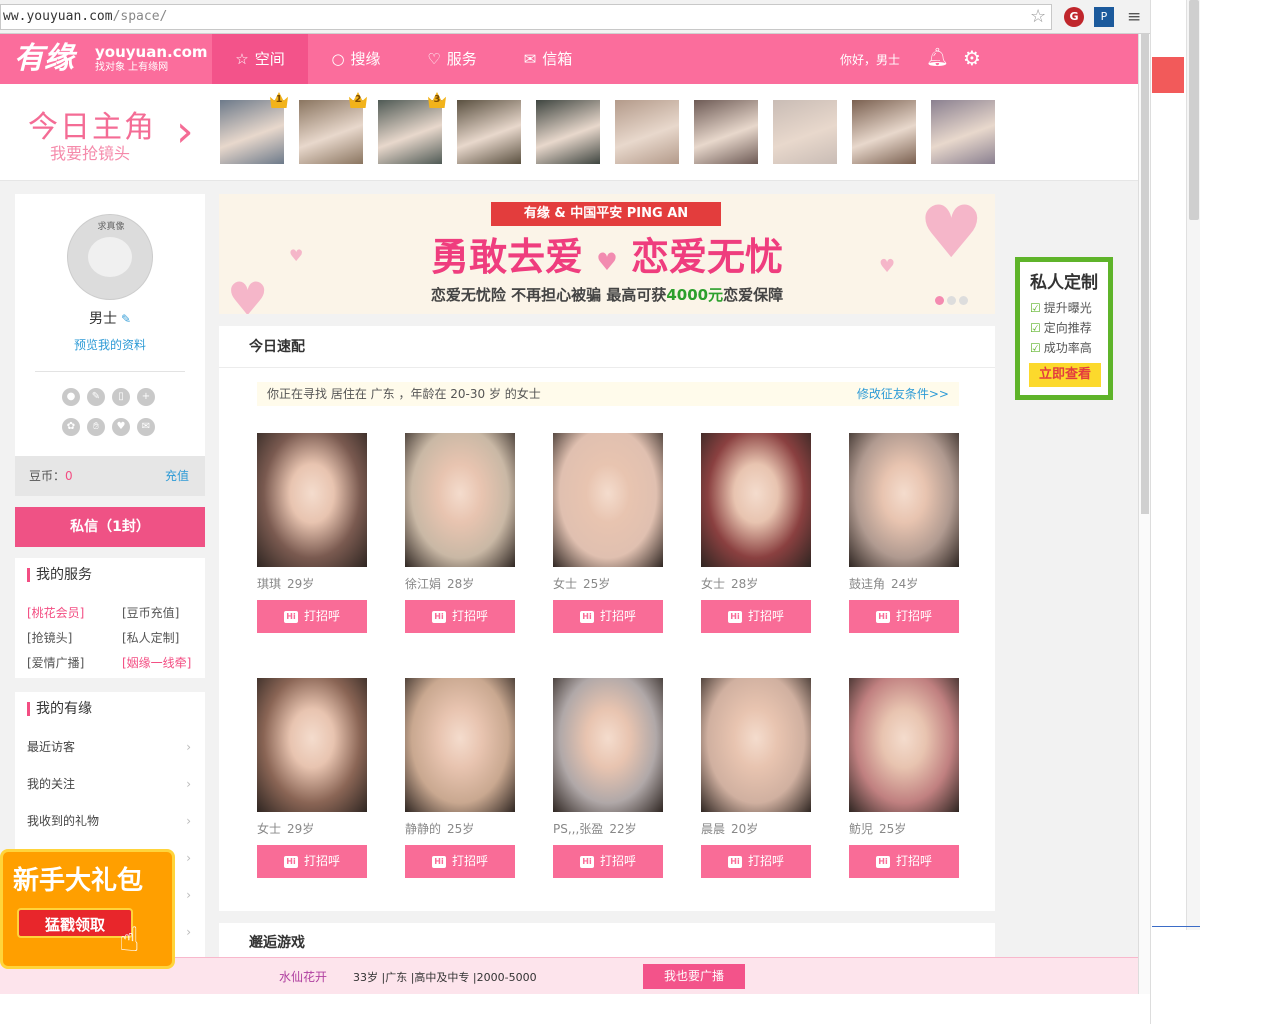 This screenshot has width=1280, height=1024. I want to click on service-link: [私人定制], so click(159, 637).